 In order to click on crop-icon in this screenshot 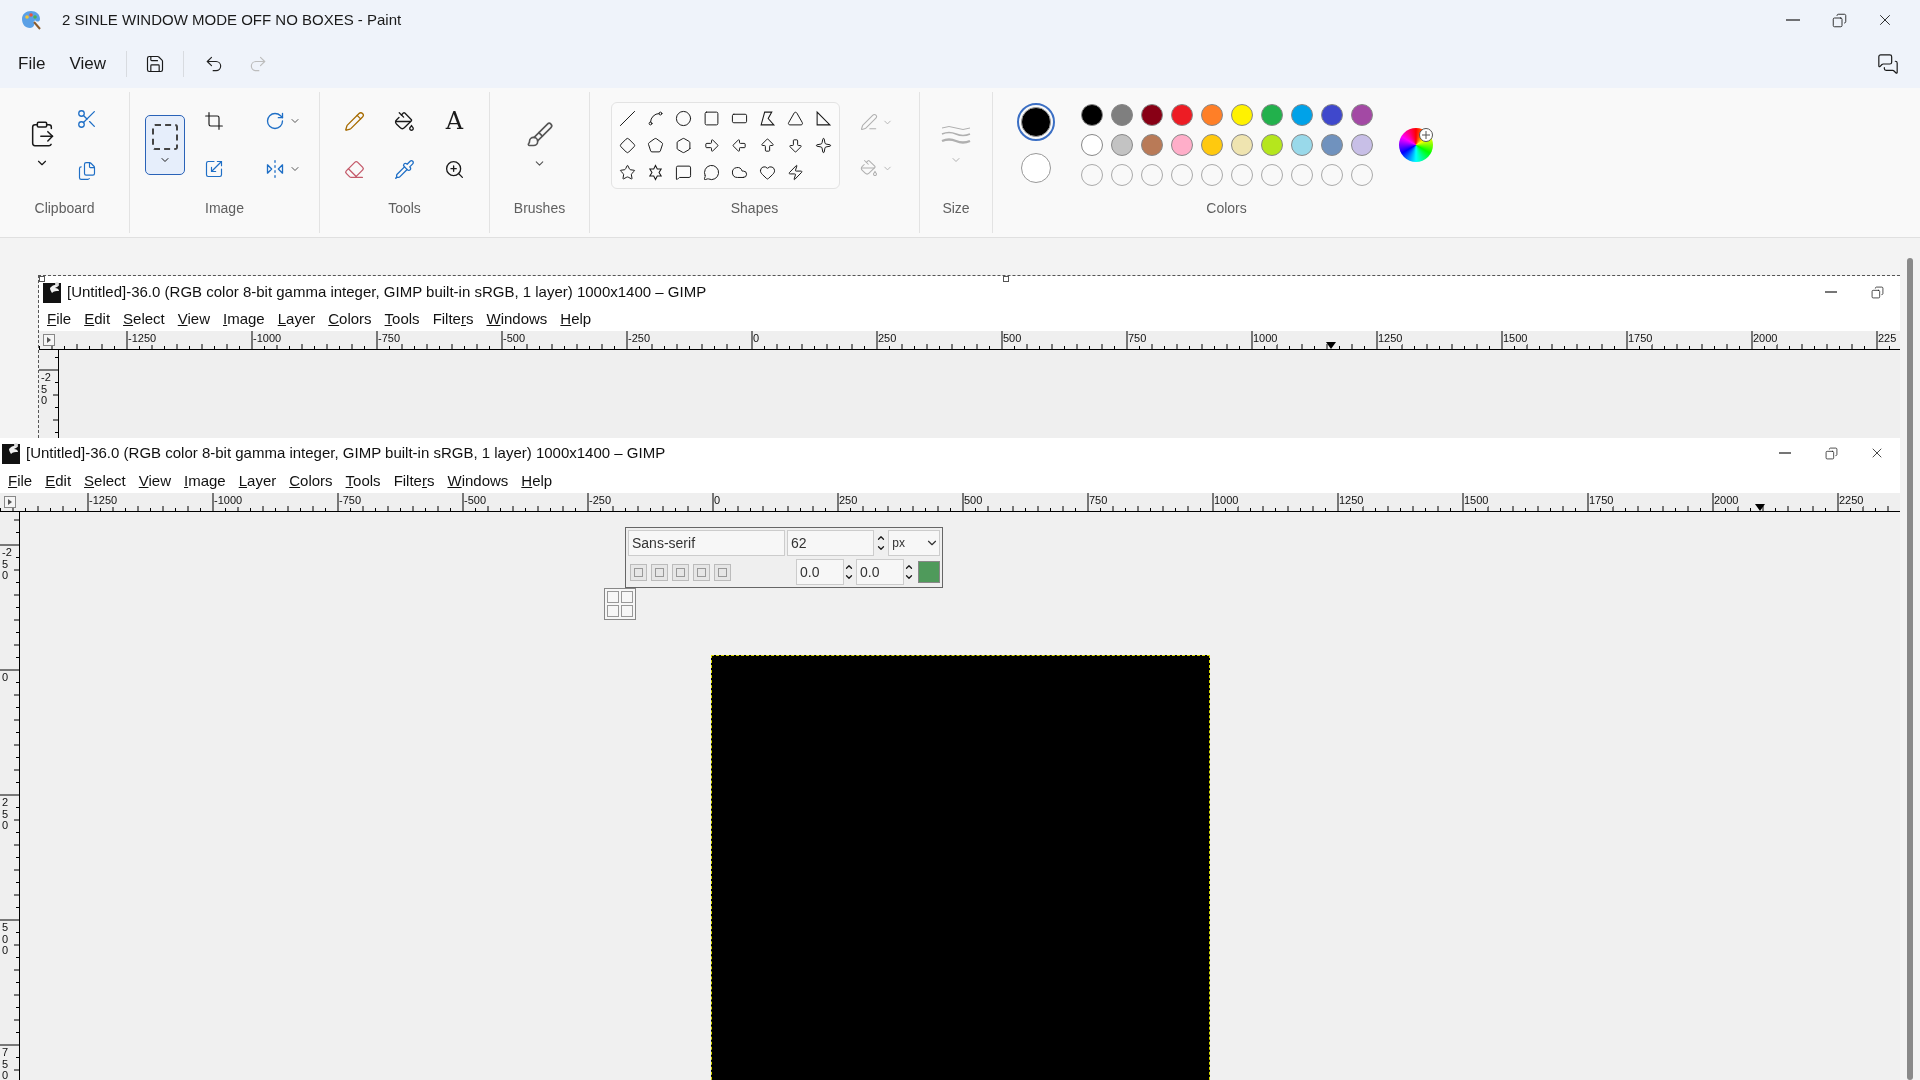, I will do `click(213, 121)`.